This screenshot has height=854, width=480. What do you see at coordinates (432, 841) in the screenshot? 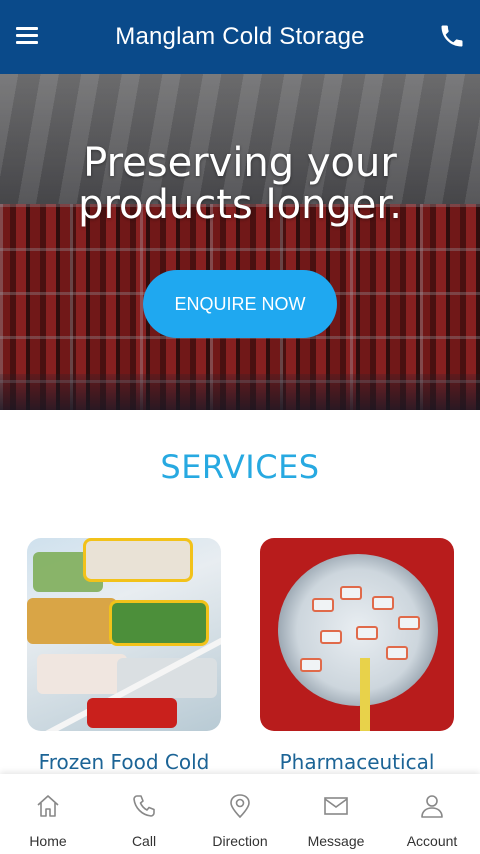
I see `nav-label-account: Account` at bounding box center [432, 841].